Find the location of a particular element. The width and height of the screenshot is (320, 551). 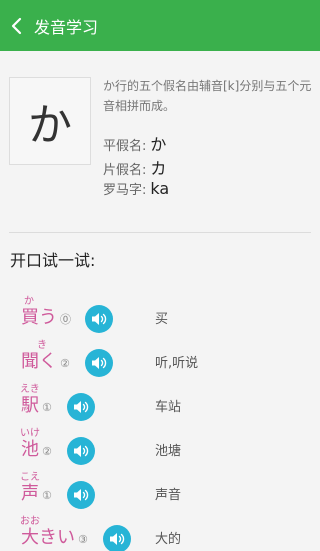

hiragana-row: 平假名: か is located at coordinates (134, 143).